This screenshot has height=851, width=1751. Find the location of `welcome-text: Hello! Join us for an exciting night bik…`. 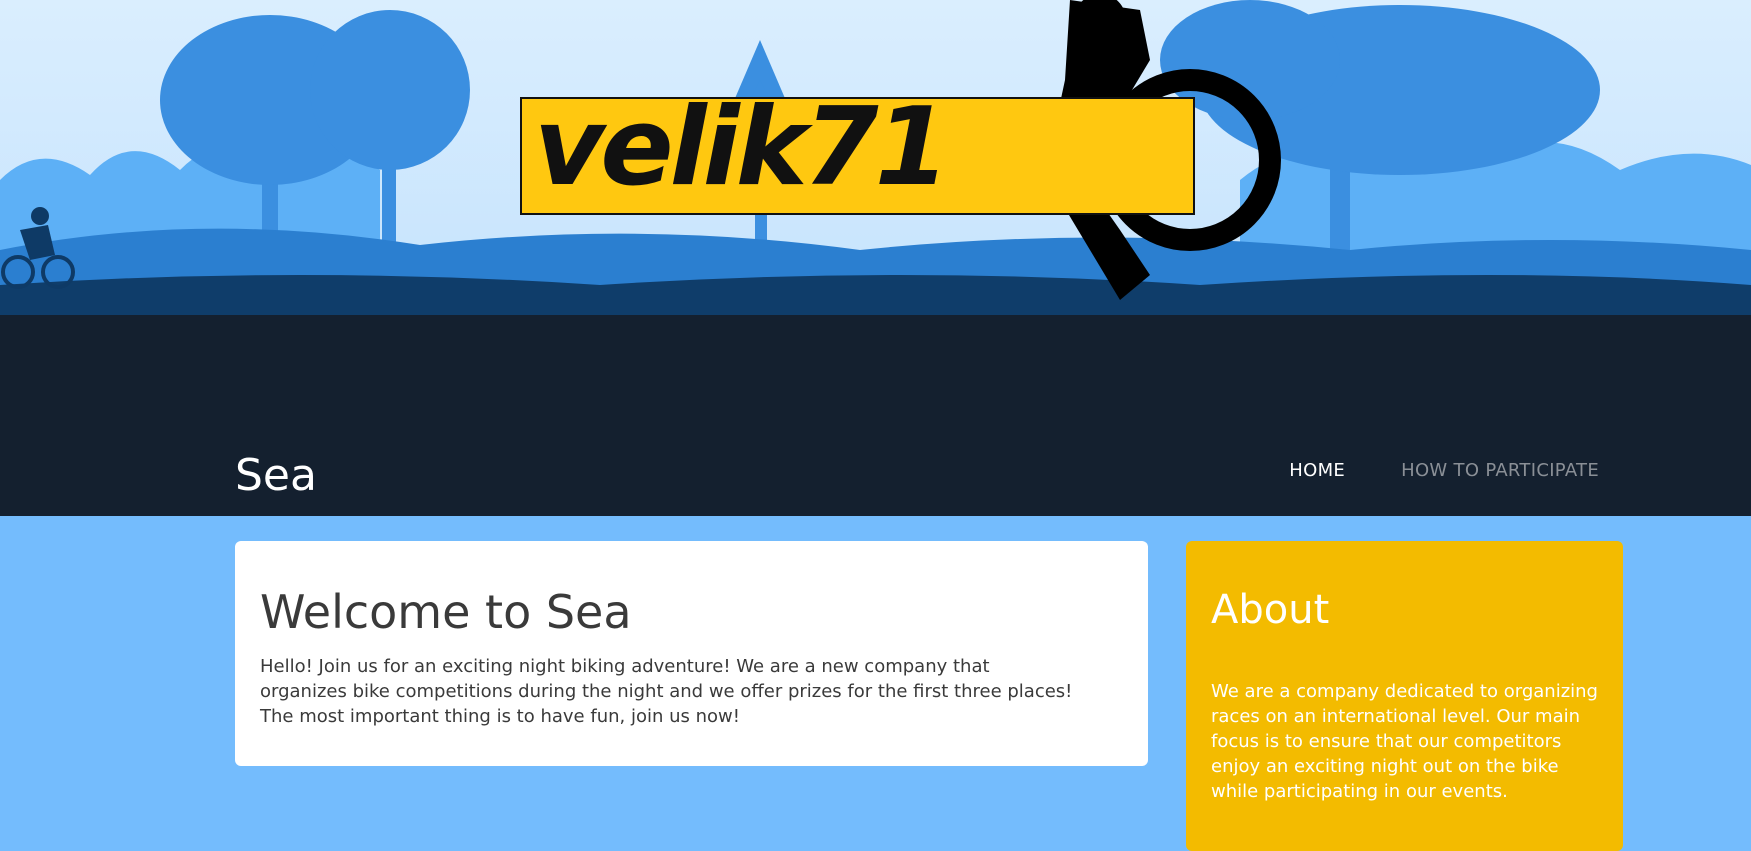

welcome-text: Hello! Join us for an exciting night bik… is located at coordinates (666, 691).